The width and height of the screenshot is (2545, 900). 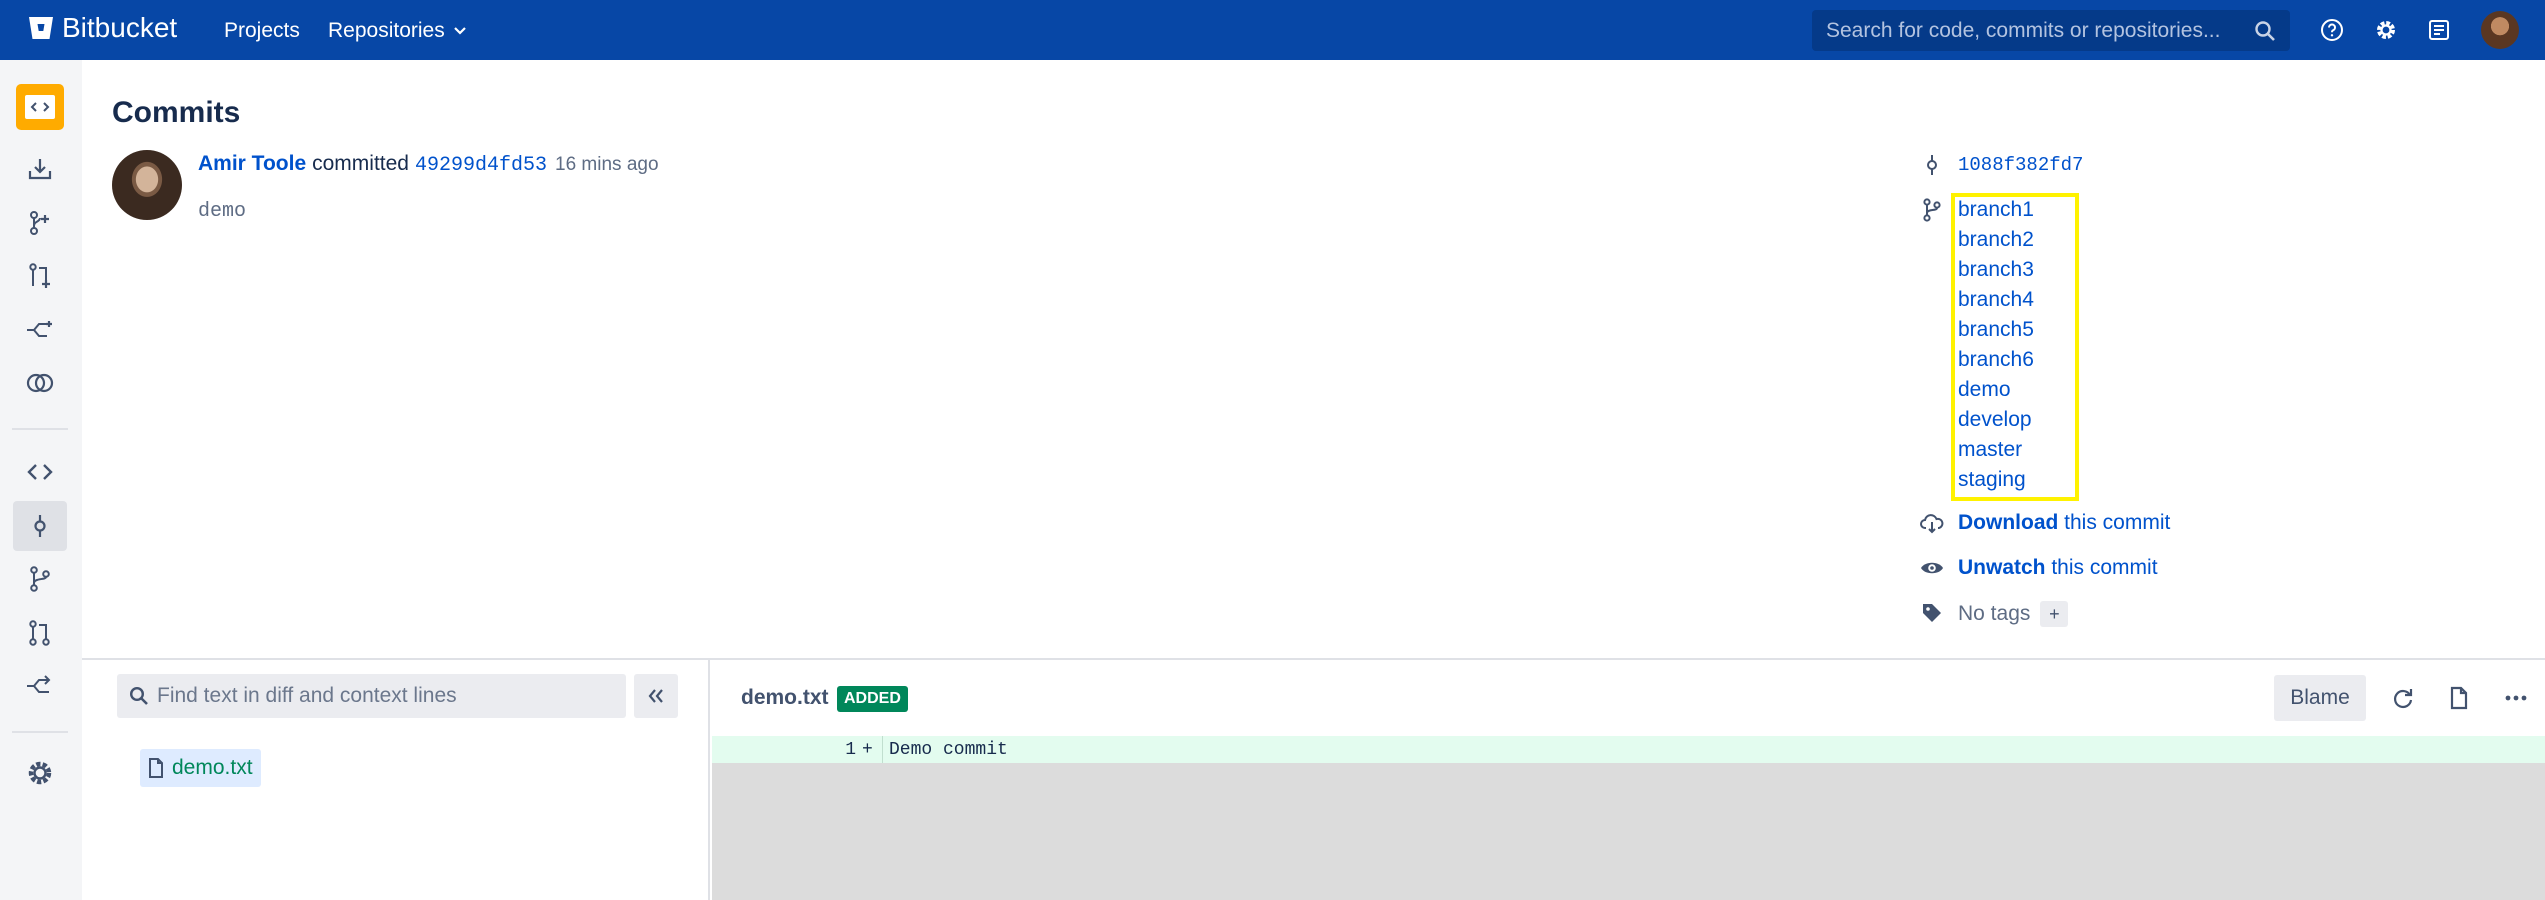 I want to click on repository-code-icon, so click(x=40, y=107).